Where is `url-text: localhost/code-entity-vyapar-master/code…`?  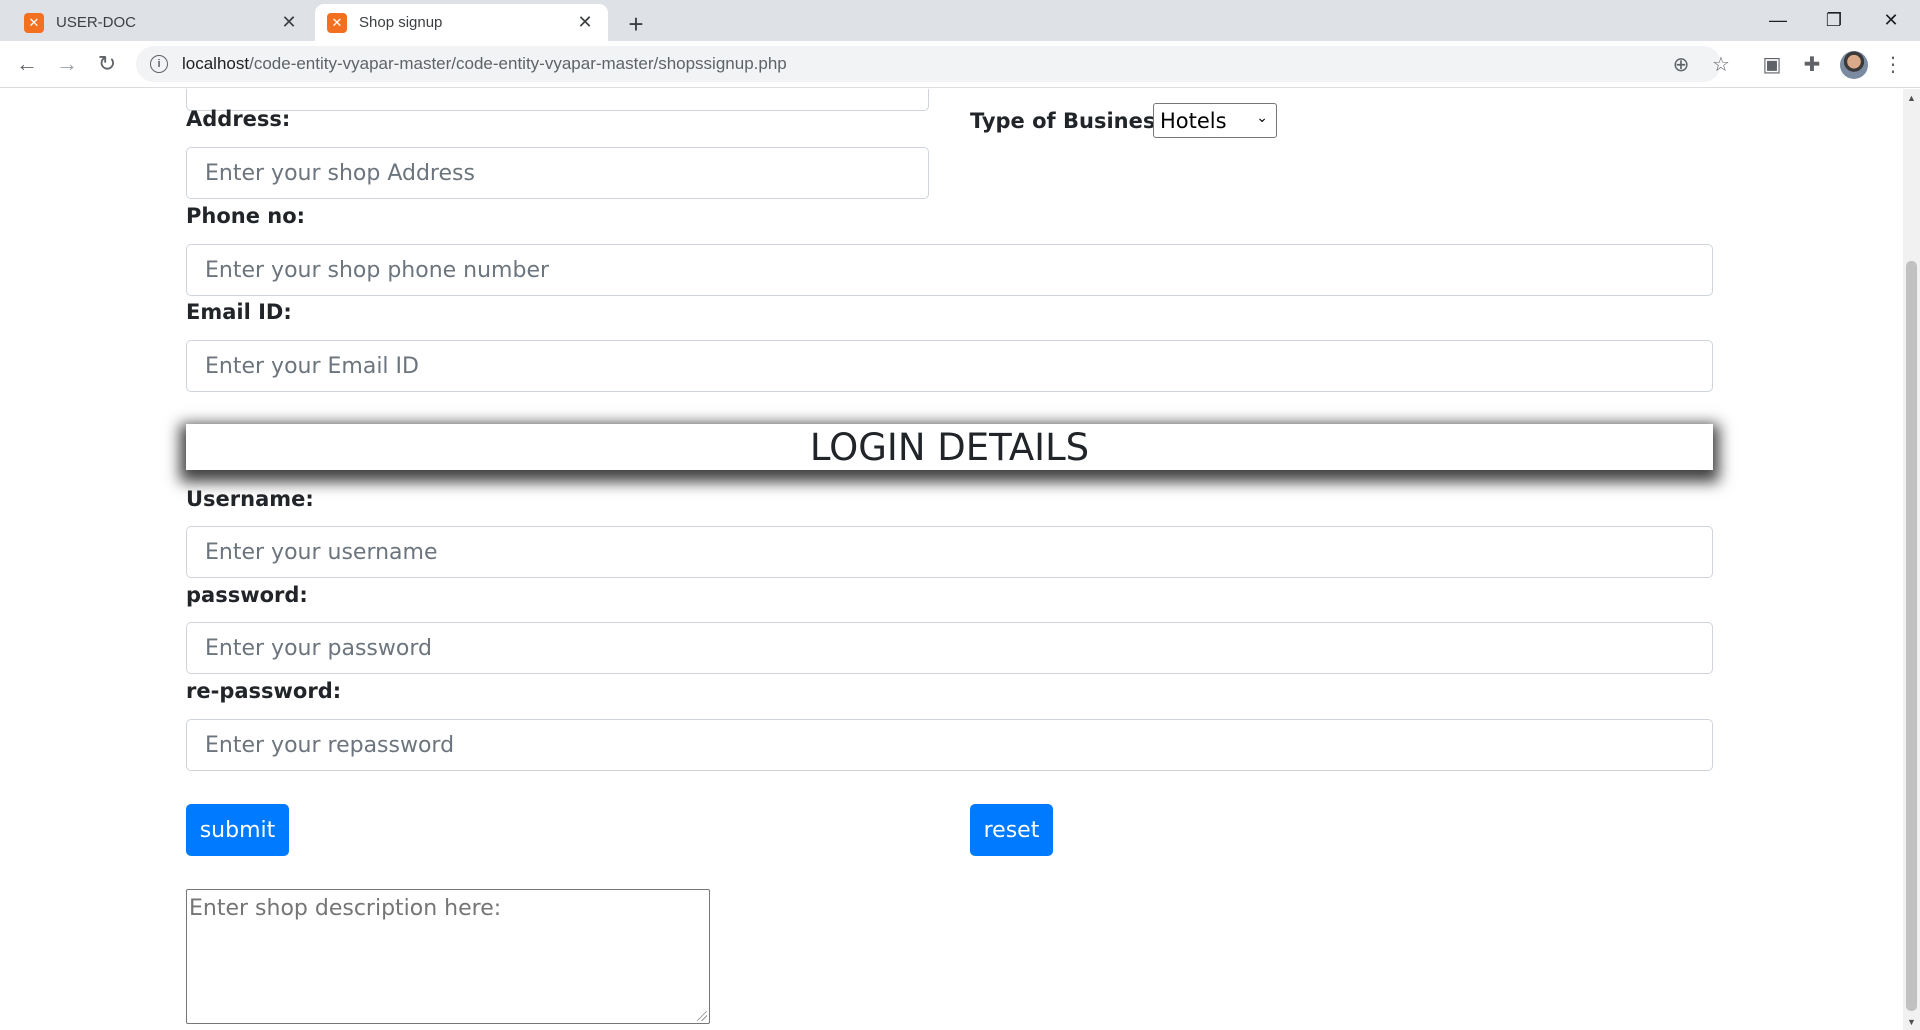 url-text: localhost/code-entity-vyapar-master/code… is located at coordinates (484, 63).